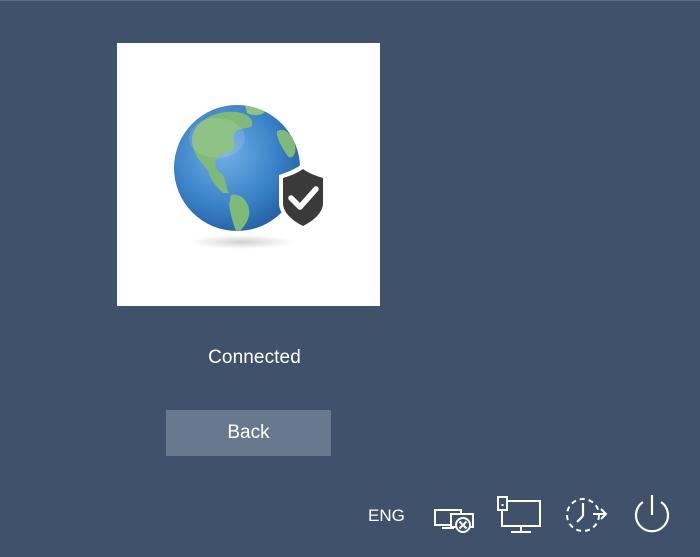 This screenshot has height=557, width=700. Describe the element at coordinates (248, 433) in the screenshot. I see `back-button: Back` at that location.